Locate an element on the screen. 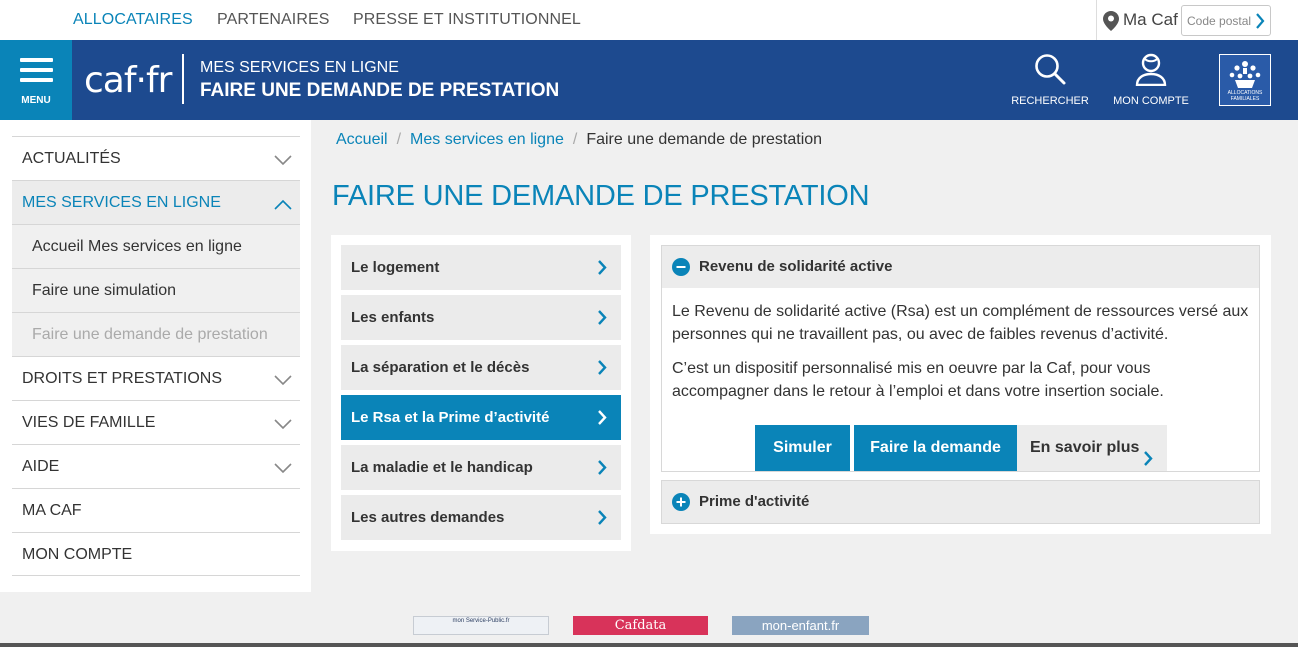 This screenshot has width=1298, height=647. accordion-prime-title: Prime d'activité is located at coordinates (754, 501).